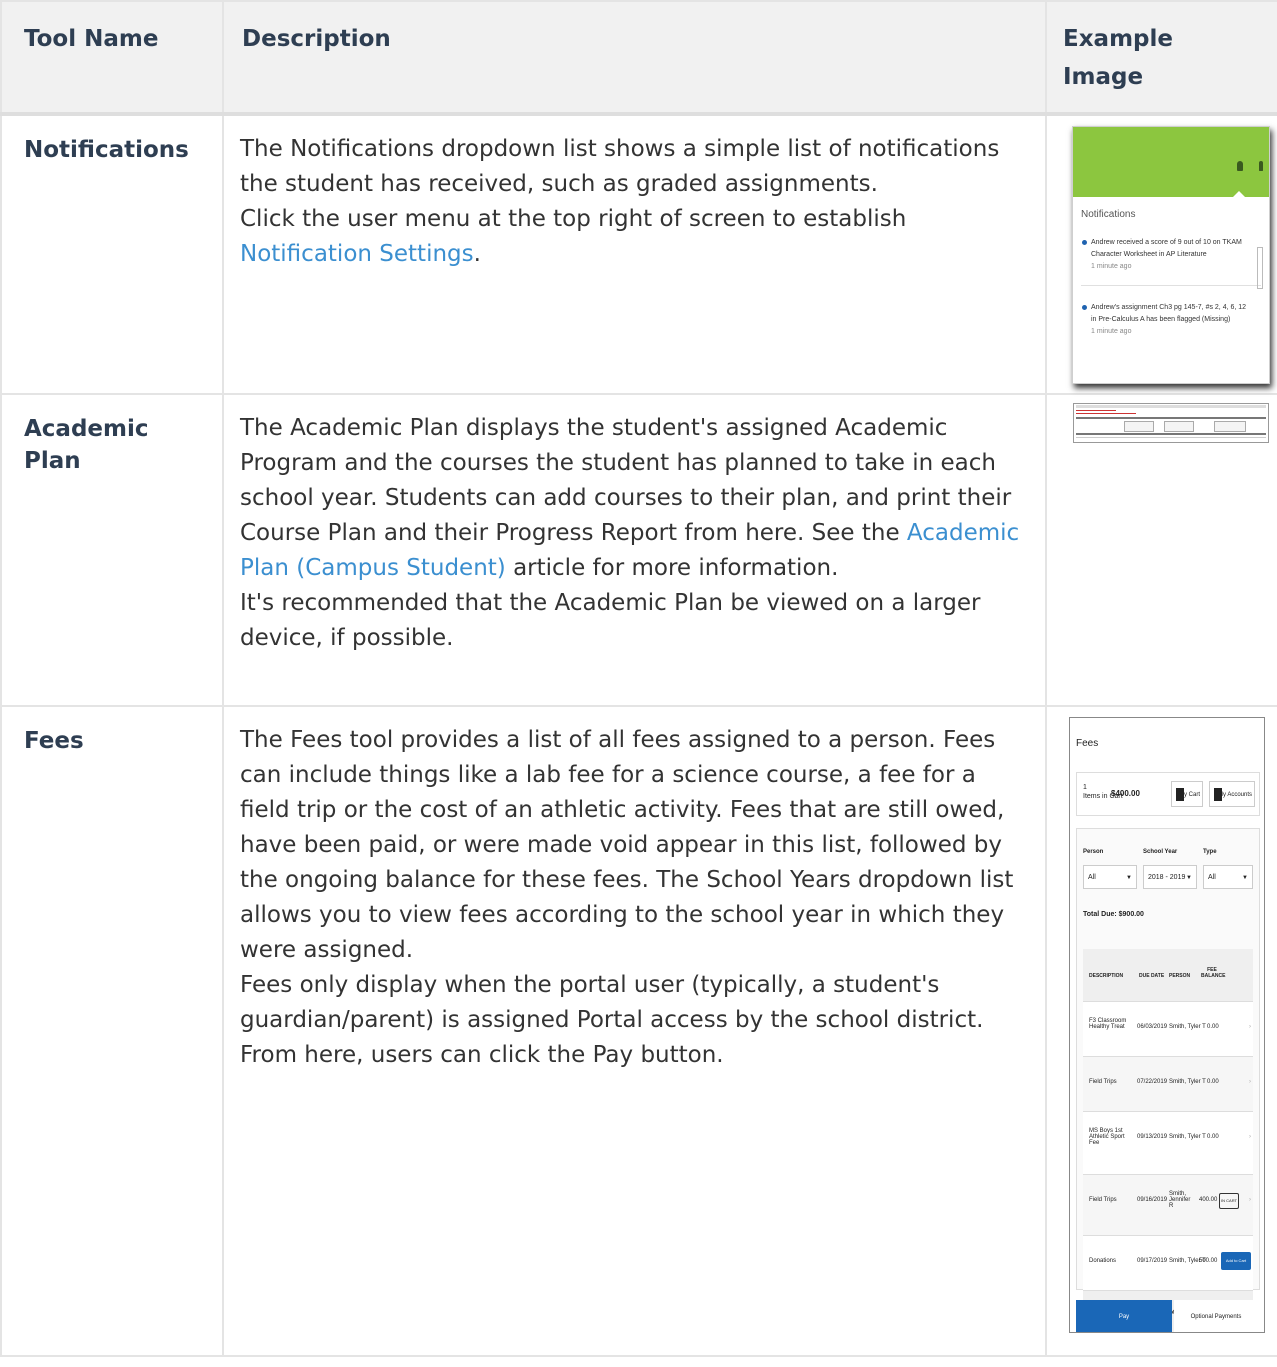 The width and height of the screenshot is (1277, 1367). Describe the element at coordinates (477, 254) in the screenshot. I see `description-text: .` at that location.